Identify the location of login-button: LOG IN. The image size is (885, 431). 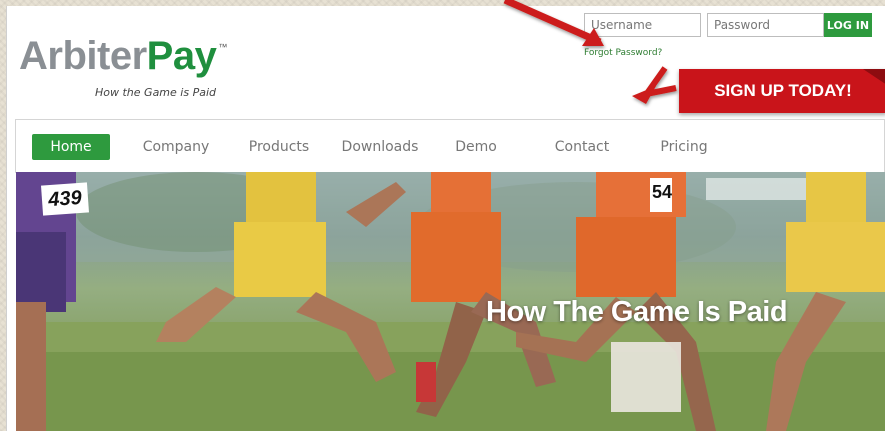
(848, 25).